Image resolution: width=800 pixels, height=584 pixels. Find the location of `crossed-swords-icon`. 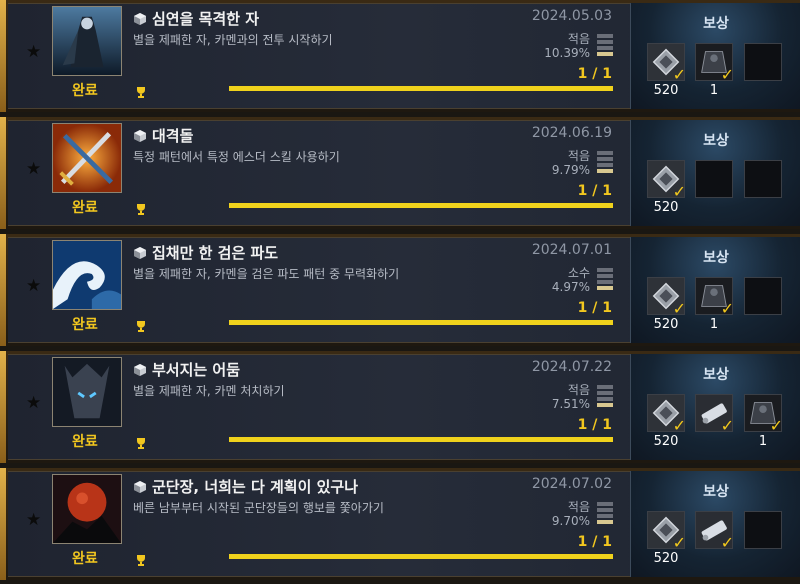

crossed-swords-icon is located at coordinates (87, 158).